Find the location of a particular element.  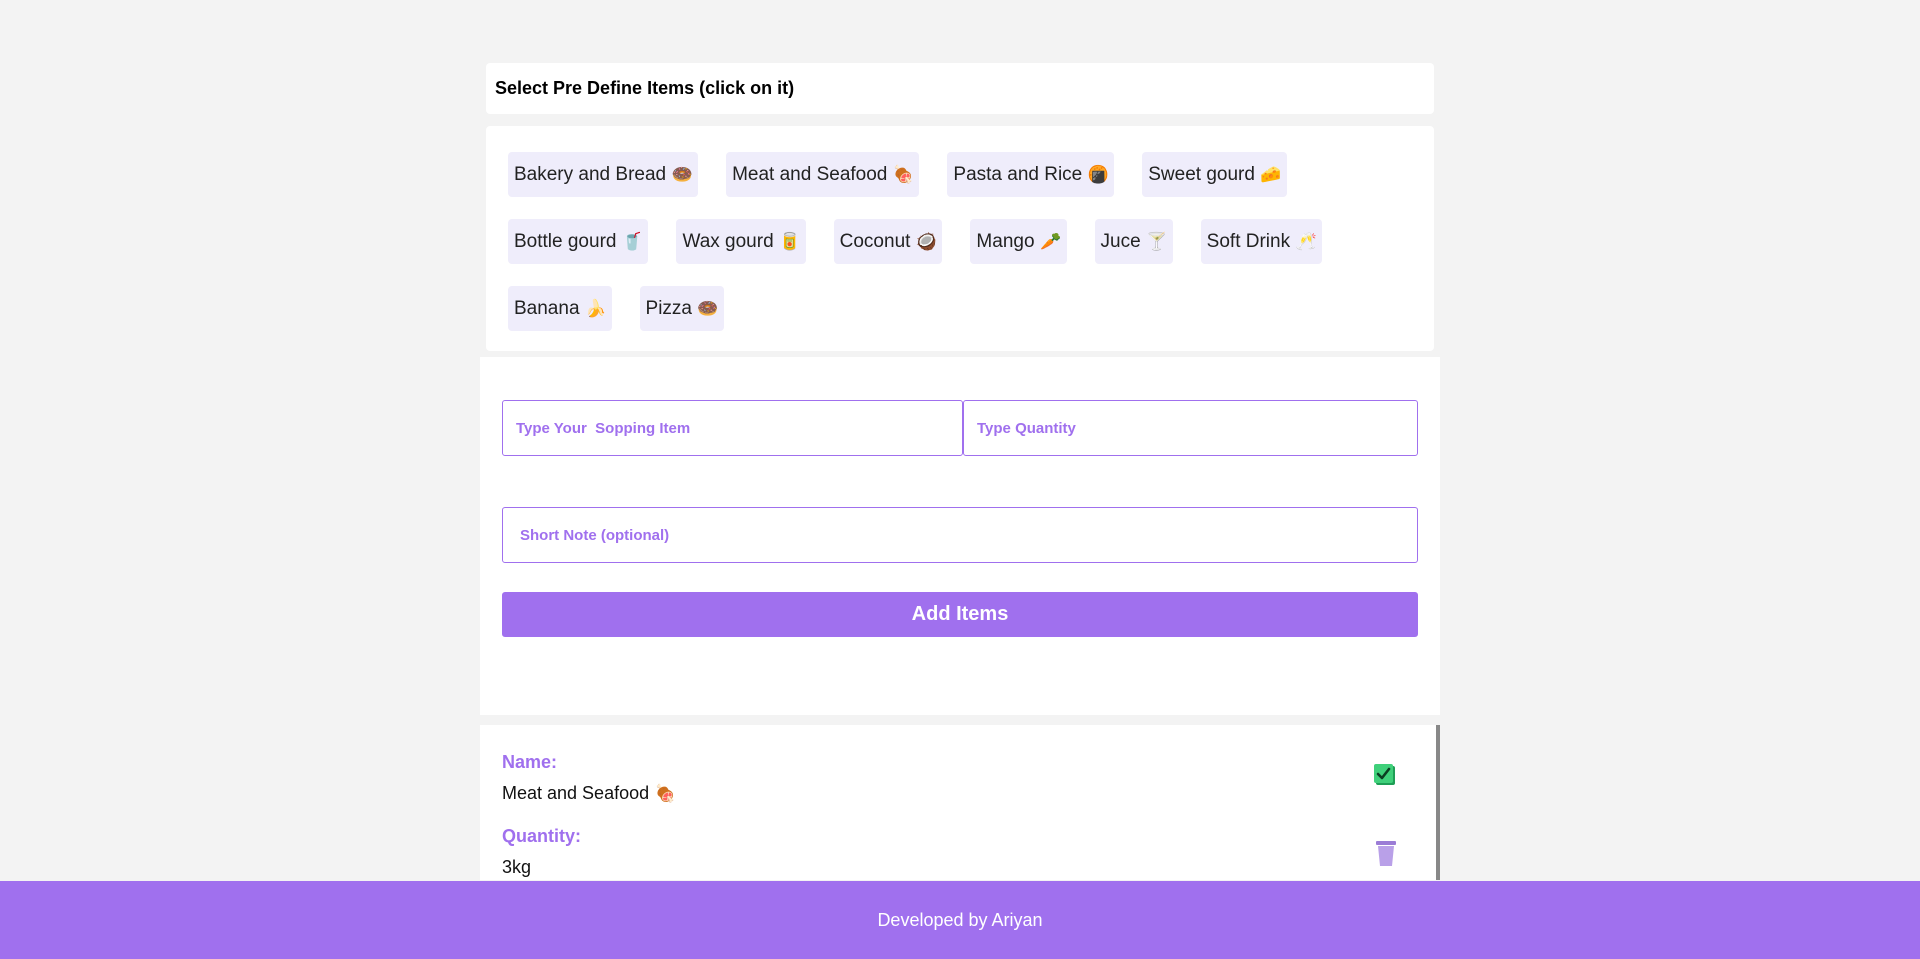

item-name-text: Meat and Seafood is located at coordinates (576, 793).